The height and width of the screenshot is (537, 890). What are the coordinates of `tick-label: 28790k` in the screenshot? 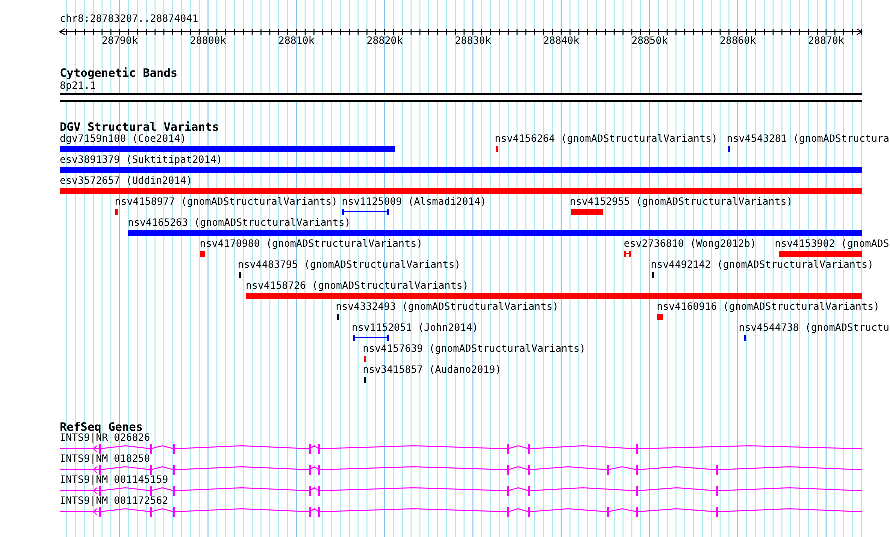 It's located at (120, 42).